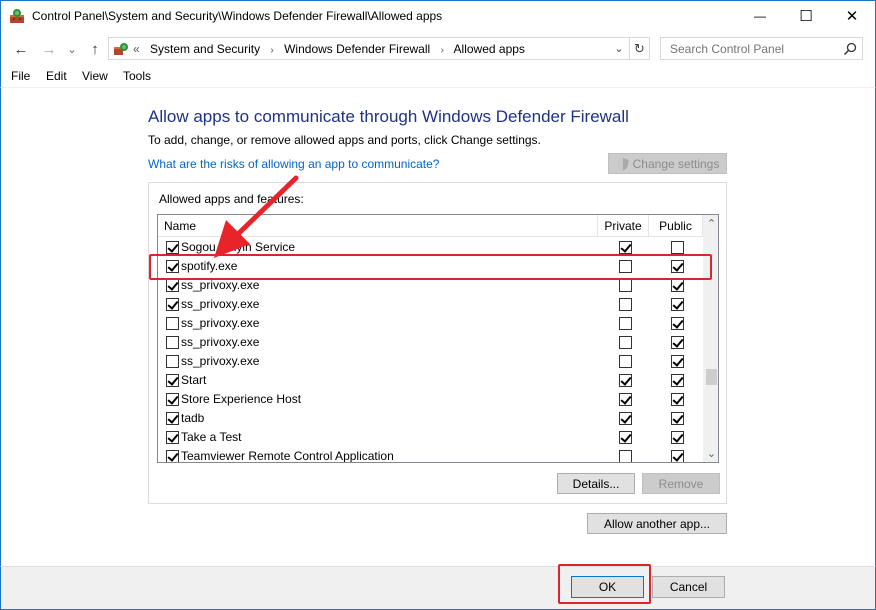  Describe the element at coordinates (357, 49) in the screenshot. I see `breadcrumb-firewall: Windows Defender Firewall` at that location.